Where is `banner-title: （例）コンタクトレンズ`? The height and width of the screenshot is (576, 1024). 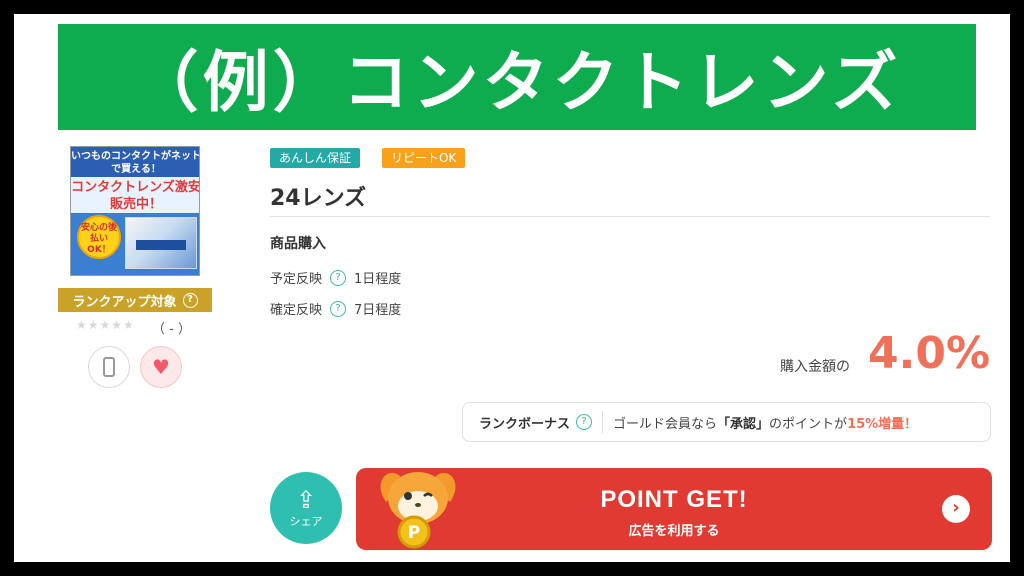
banner-title: （例）コンタクトレンズ is located at coordinates (517, 82).